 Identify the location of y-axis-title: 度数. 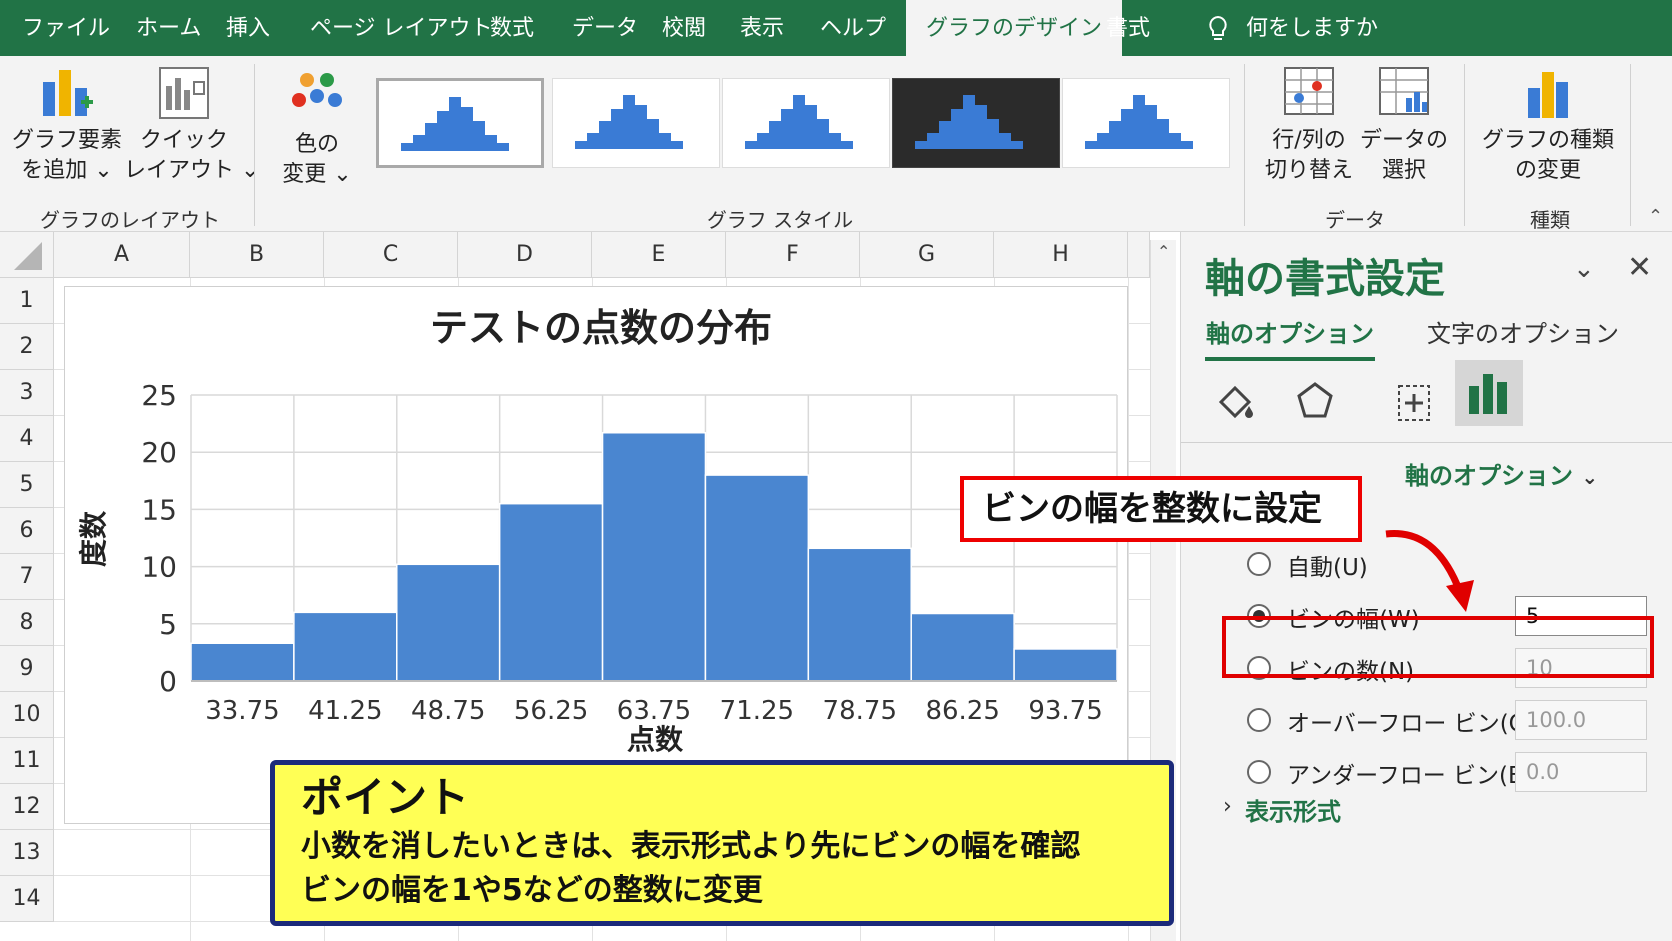
(93, 538).